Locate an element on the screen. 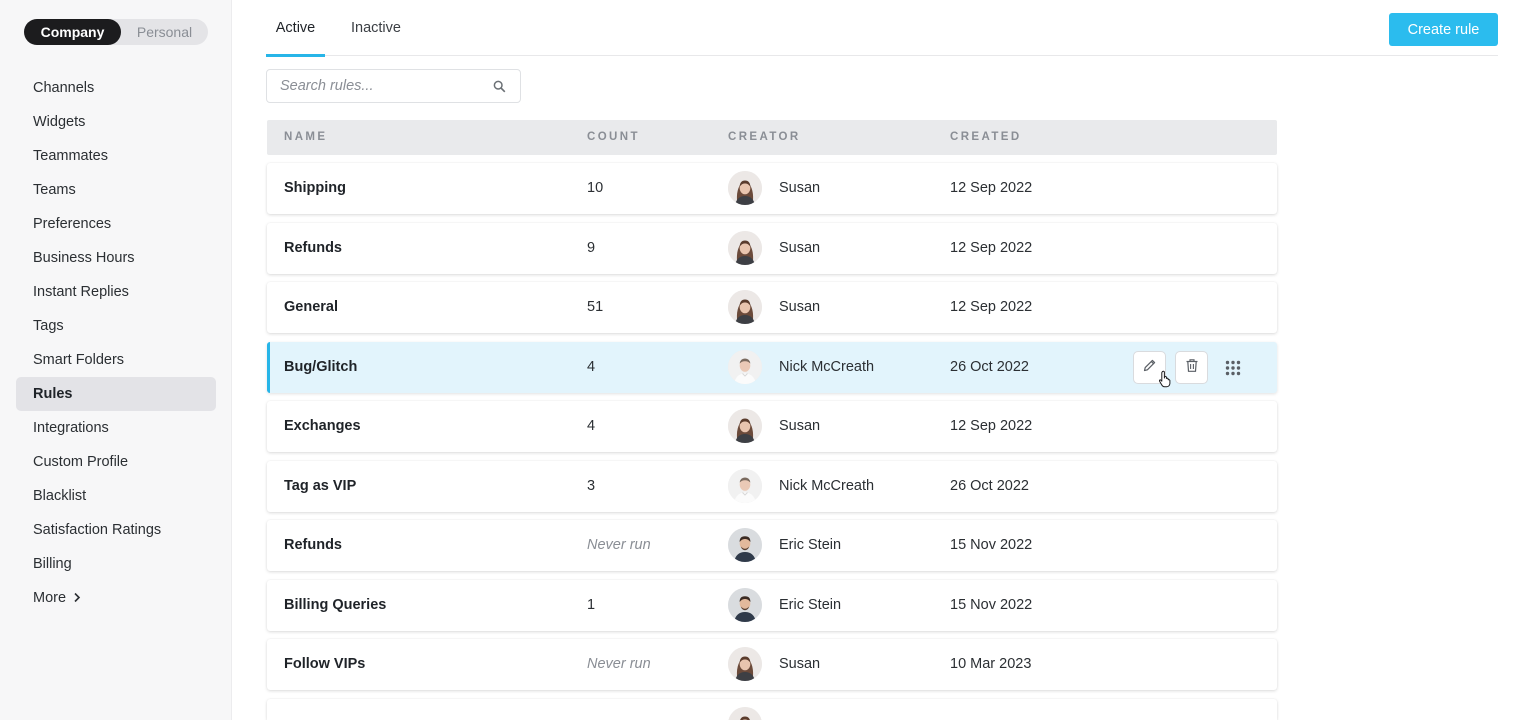  sidebar-item-smart-folders: Smart Folders is located at coordinates (116, 360).